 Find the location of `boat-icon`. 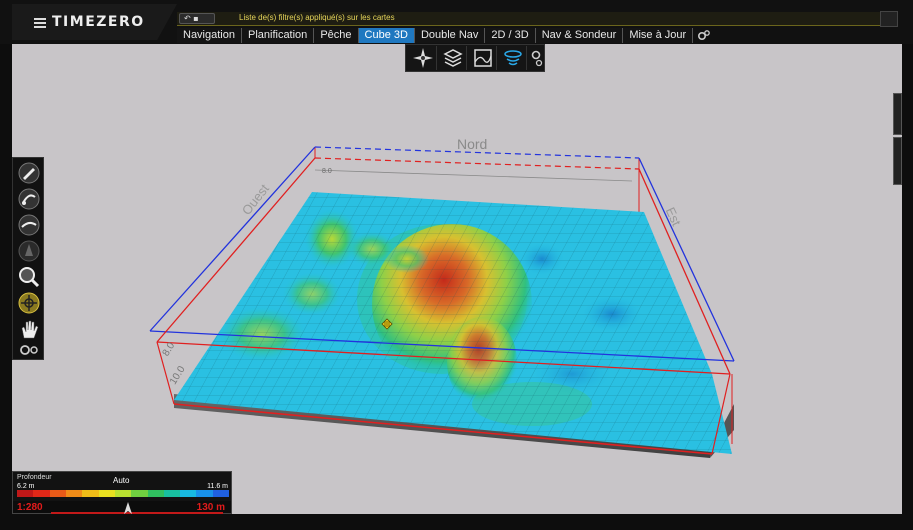

boat-icon is located at coordinates (29, 251).